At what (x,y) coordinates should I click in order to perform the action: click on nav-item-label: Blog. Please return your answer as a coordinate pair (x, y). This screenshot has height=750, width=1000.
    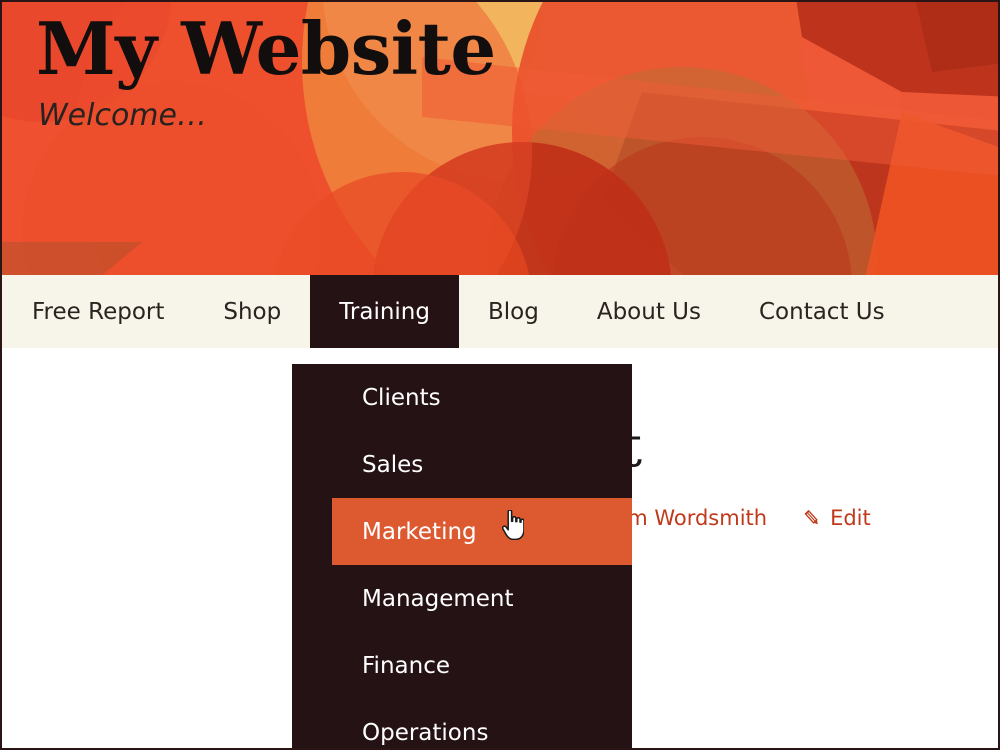
    Looking at the image, I should click on (513, 311).